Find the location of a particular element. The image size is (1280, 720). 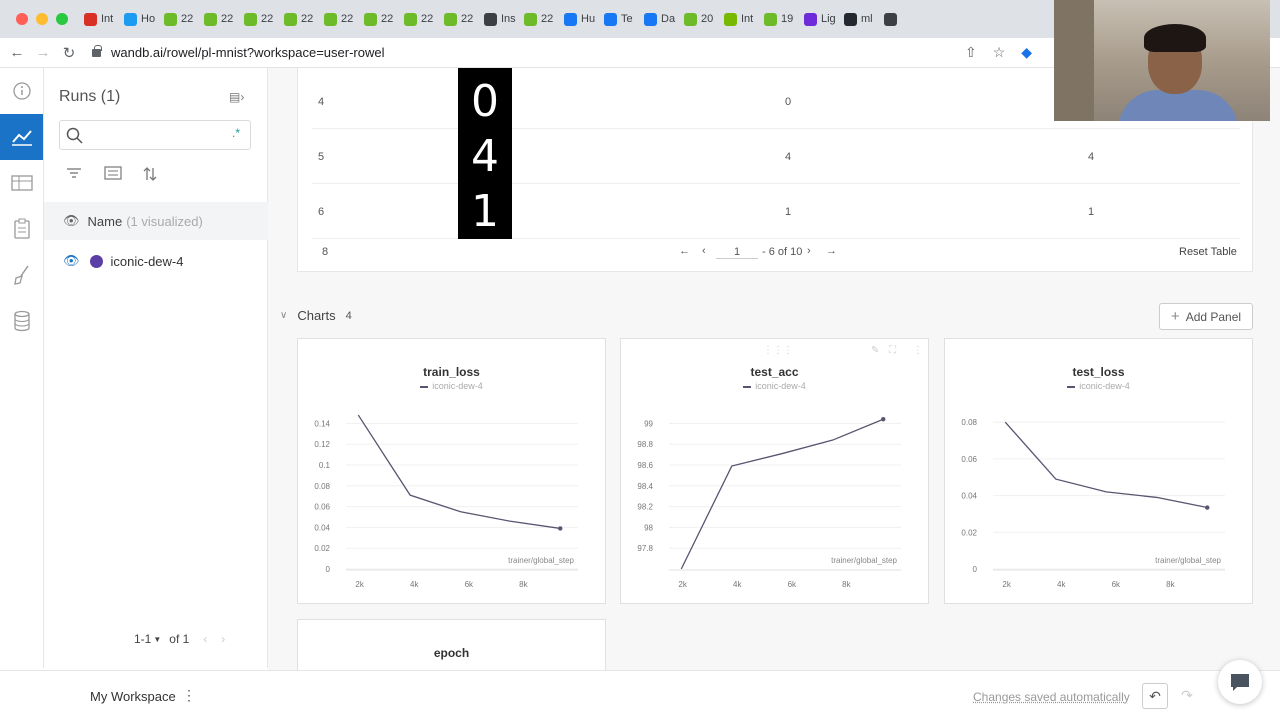

runs-search-field: .* is located at coordinates (155, 135).